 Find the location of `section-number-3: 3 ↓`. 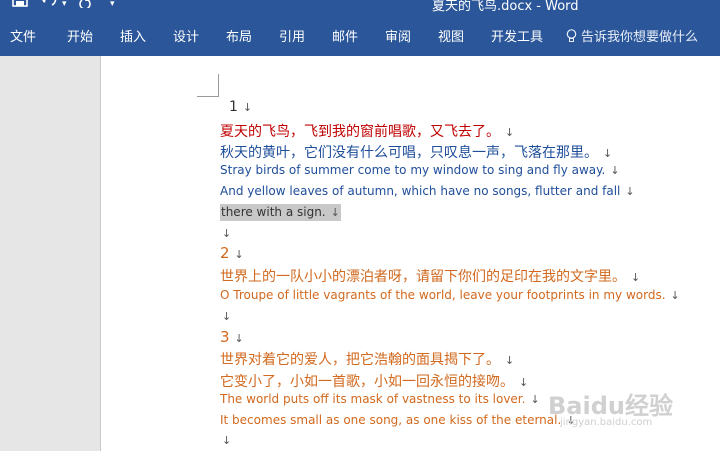

section-number-3: 3 ↓ is located at coordinates (232, 337).